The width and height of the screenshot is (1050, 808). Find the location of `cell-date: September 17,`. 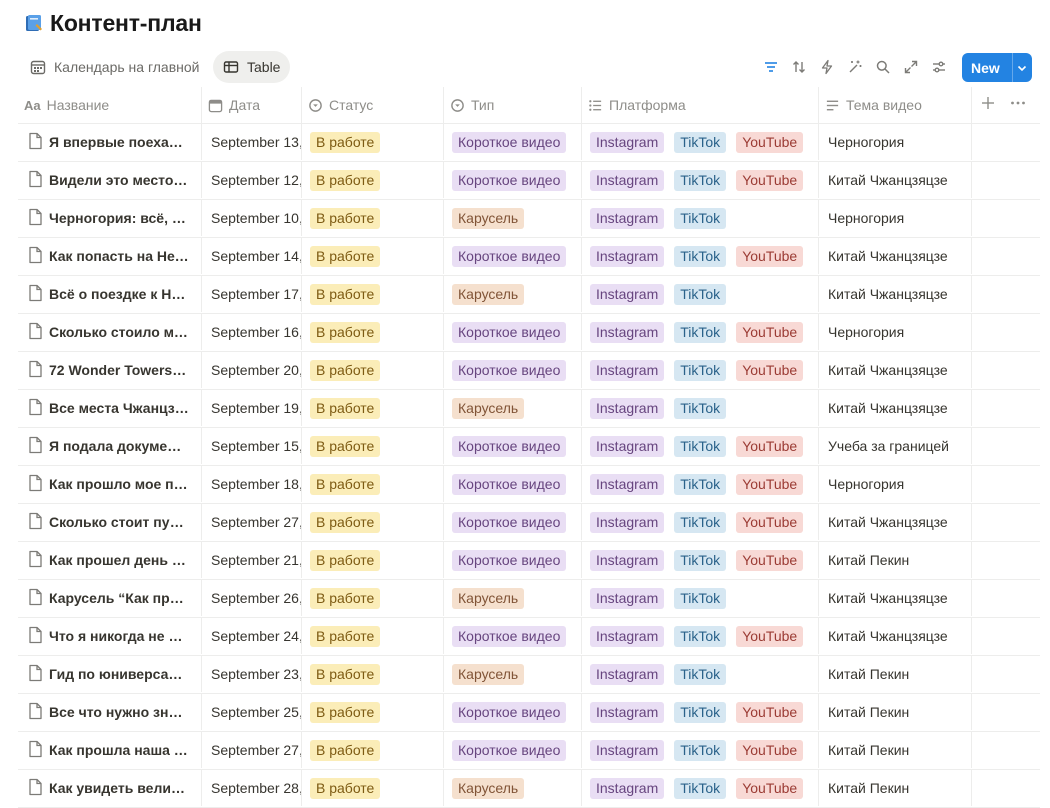

cell-date: September 17, is located at coordinates (252, 294).